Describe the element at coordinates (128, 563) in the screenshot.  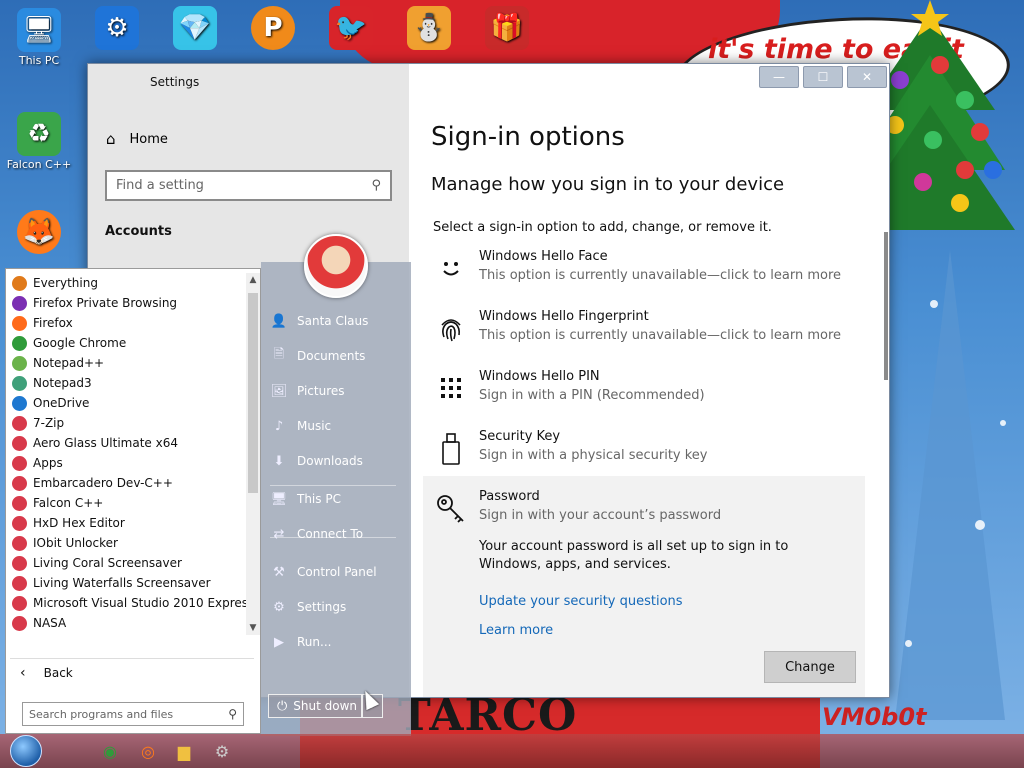
I see `program-item: Living Coral Screensaver` at that location.